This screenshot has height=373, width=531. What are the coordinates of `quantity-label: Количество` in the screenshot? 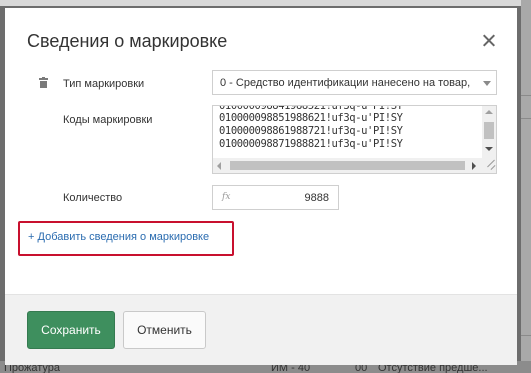 It's located at (93, 198).